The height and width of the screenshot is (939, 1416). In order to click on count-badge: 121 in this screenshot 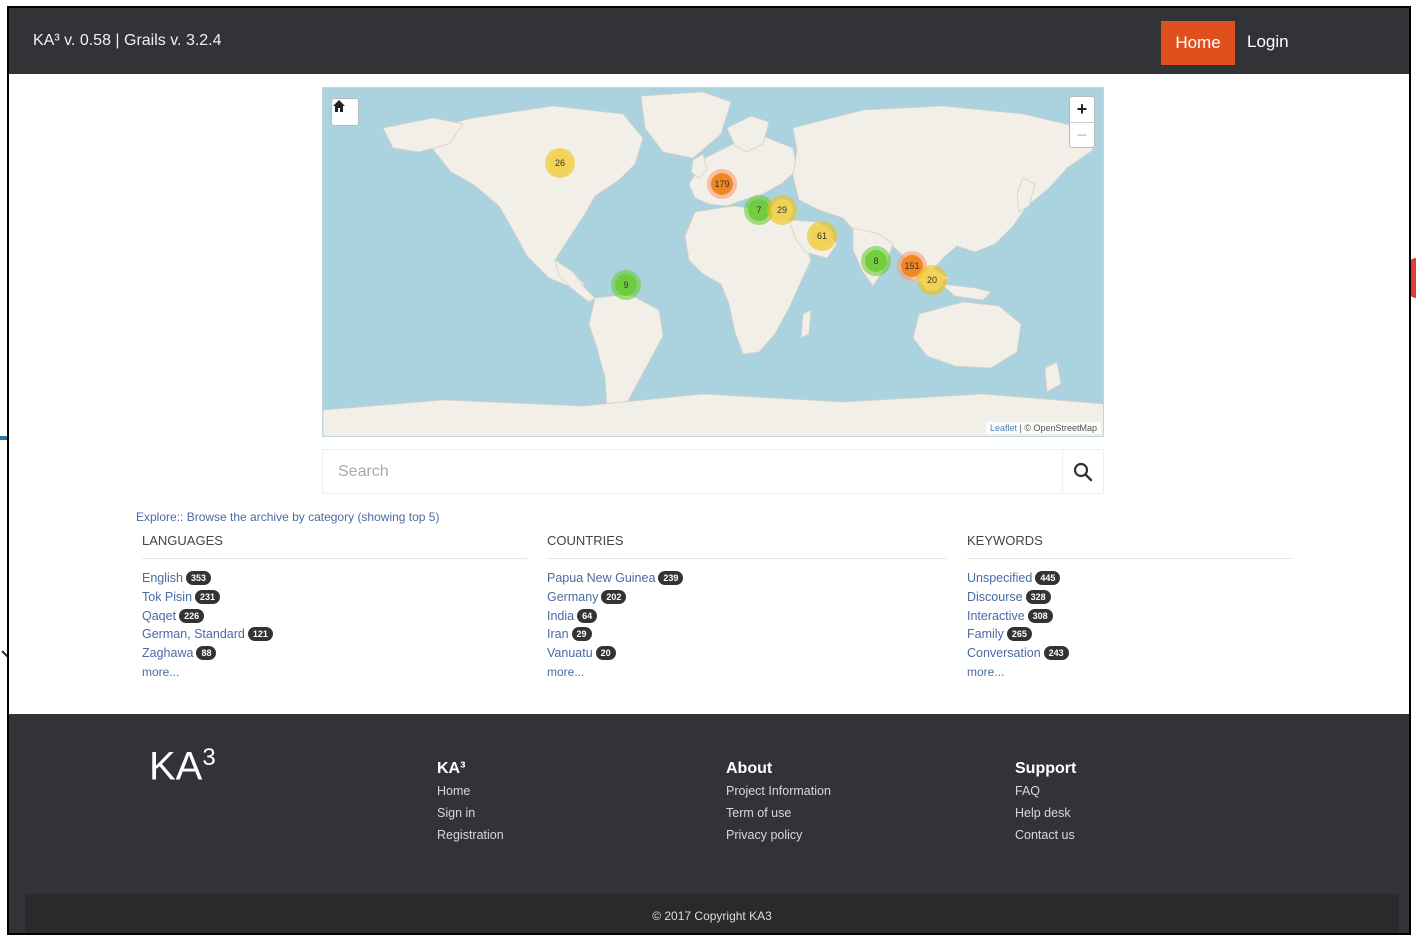, I will do `click(260, 634)`.